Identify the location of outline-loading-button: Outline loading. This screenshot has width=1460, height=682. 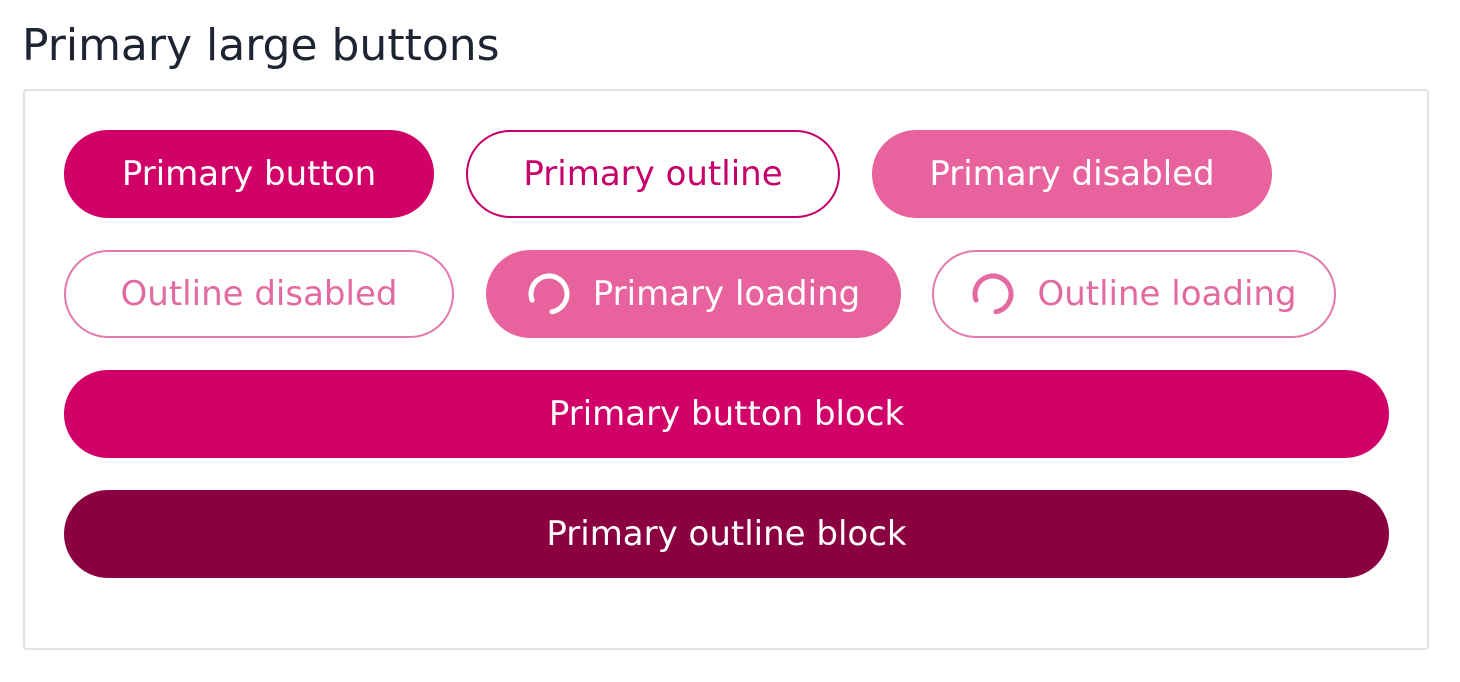
(1134, 294).